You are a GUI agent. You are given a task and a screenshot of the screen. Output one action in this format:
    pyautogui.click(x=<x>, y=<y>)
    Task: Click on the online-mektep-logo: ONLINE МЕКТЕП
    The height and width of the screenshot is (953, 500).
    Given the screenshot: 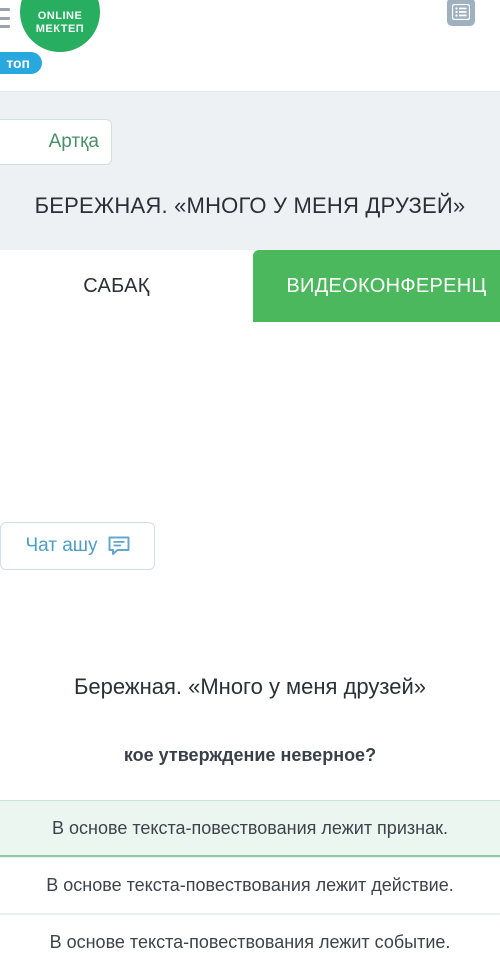 What is the action you would take?
    pyautogui.click(x=60, y=26)
    